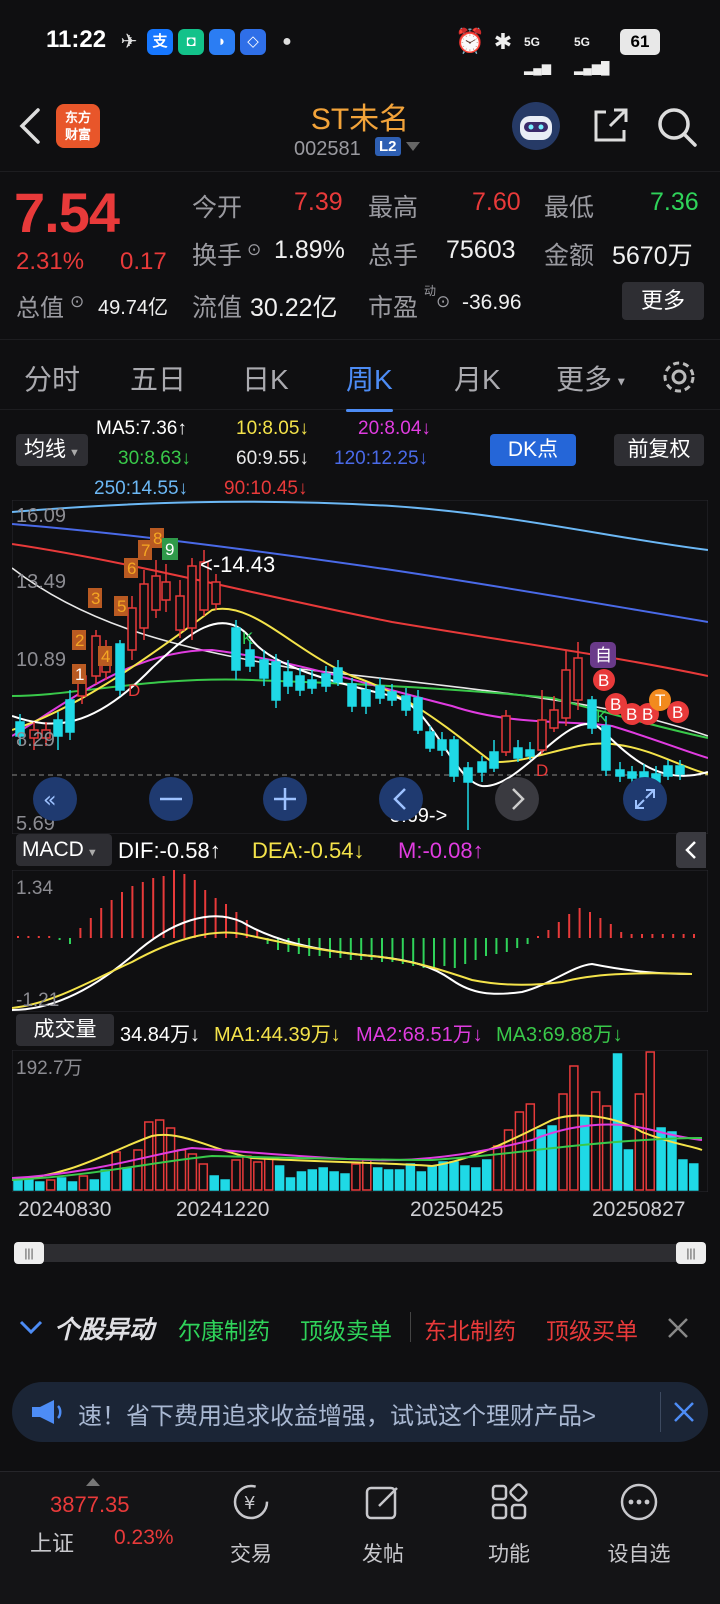 The width and height of the screenshot is (720, 1604). I want to click on index-name: 上证, so click(52, 1542).